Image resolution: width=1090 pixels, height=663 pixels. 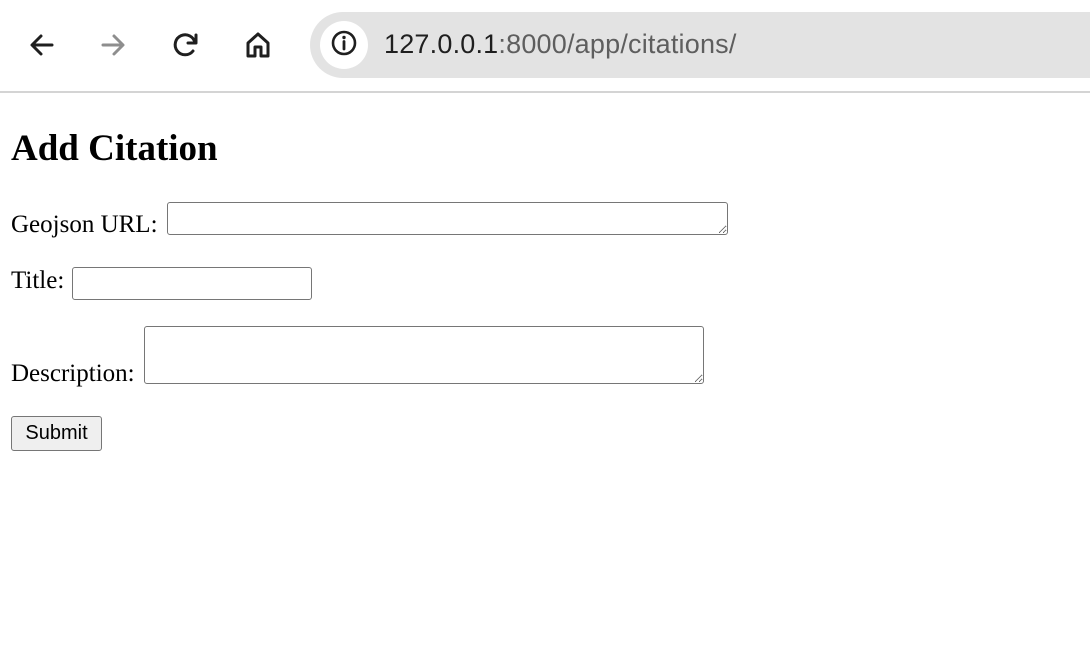 I want to click on title-field, so click(x=192, y=283).